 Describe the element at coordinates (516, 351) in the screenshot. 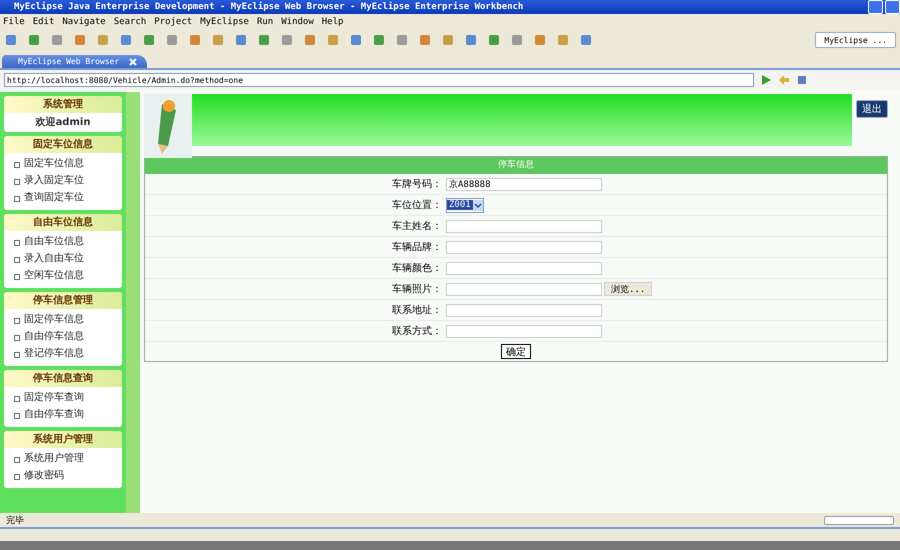

I see `submit-button: 确定` at that location.